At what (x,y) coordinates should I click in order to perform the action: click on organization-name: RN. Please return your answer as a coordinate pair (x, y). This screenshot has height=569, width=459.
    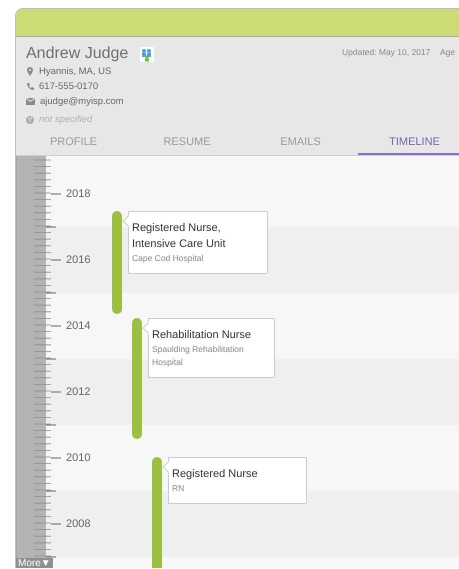
    Looking at the image, I should click on (179, 488).